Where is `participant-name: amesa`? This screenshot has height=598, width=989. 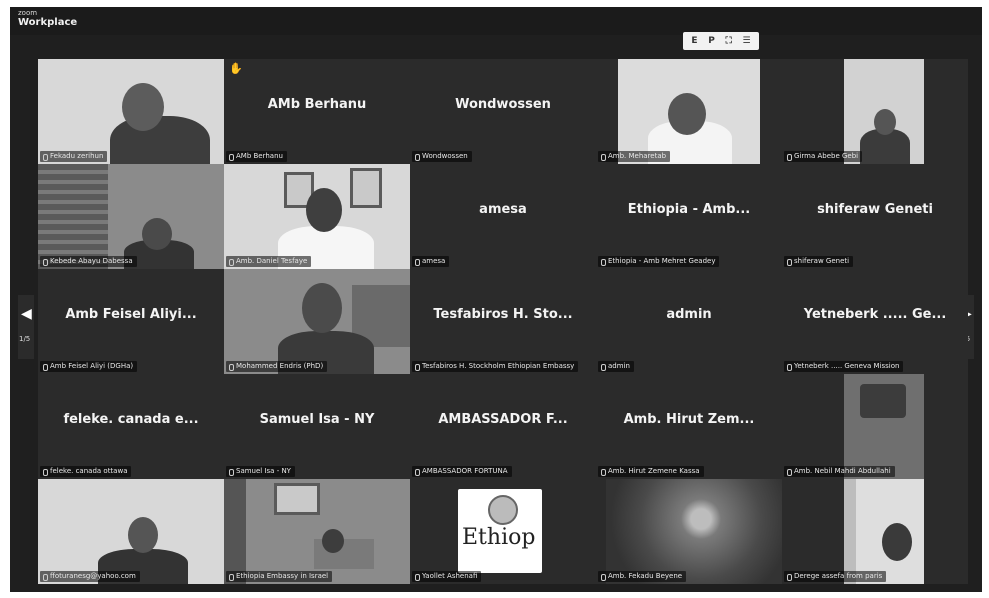 participant-name: amesa is located at coordinates (431, 261).